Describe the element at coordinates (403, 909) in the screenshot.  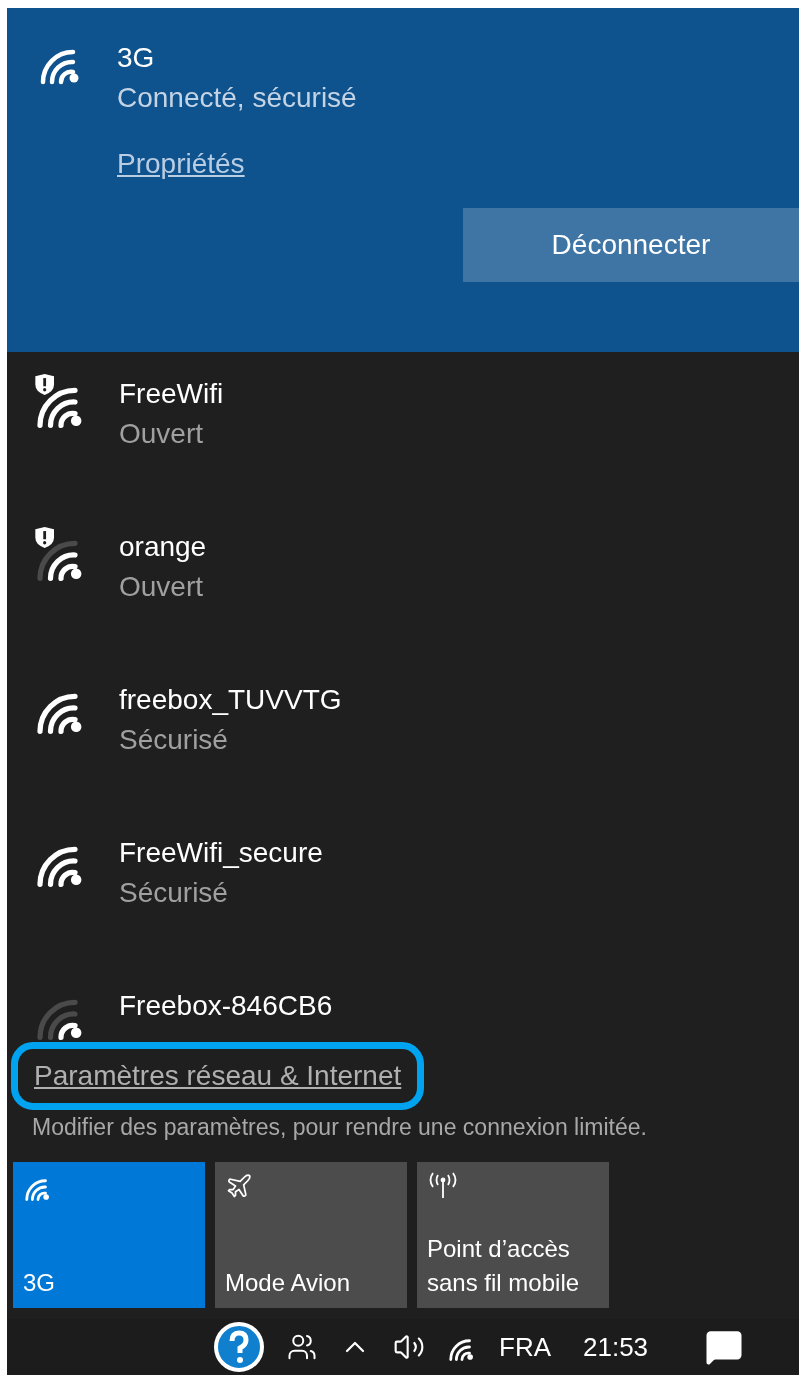
I see `network-item: FreeWifi_secure Sécurisé` at that location.